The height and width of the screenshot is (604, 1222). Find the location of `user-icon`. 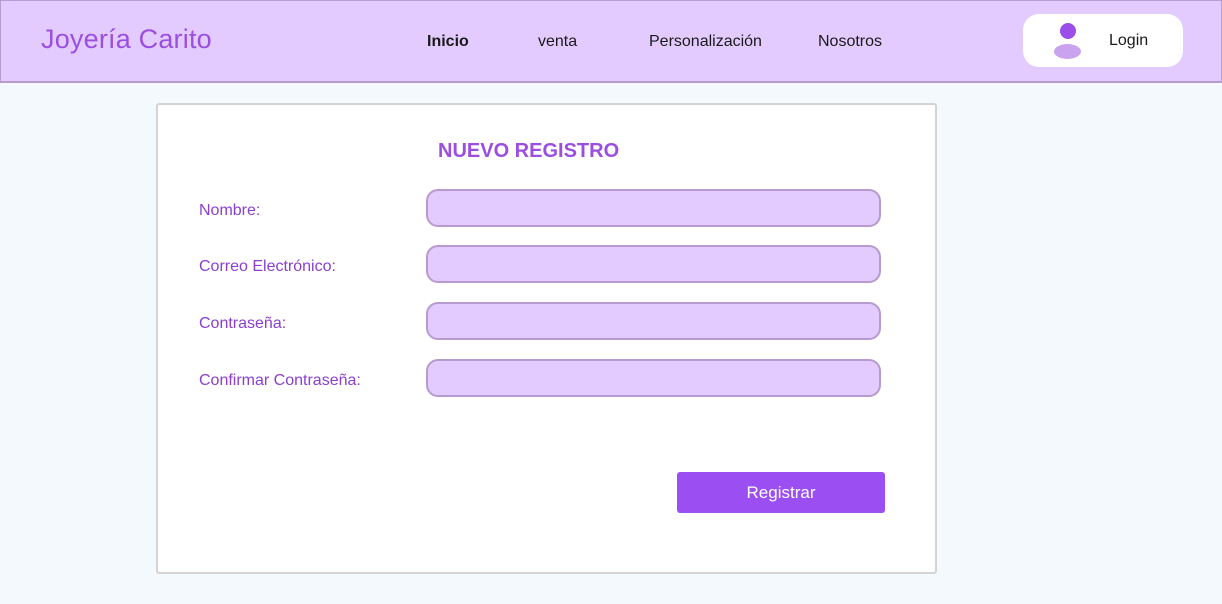

user-icon is located at coordinates (1068, 41).